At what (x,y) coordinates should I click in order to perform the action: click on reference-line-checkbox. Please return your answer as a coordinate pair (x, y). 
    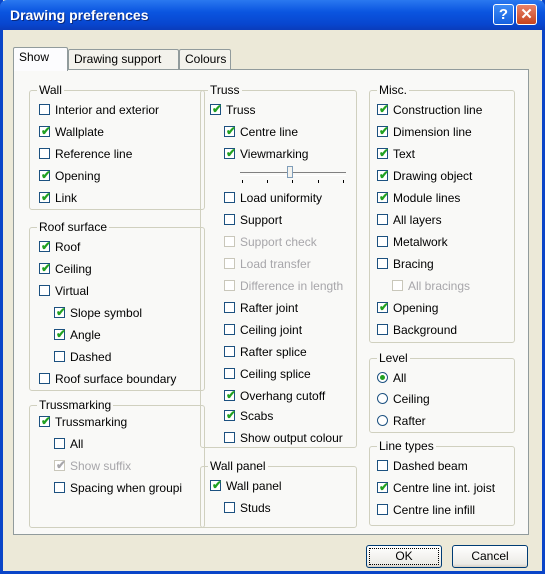
    Looking at the image, I should click on (44, 153).